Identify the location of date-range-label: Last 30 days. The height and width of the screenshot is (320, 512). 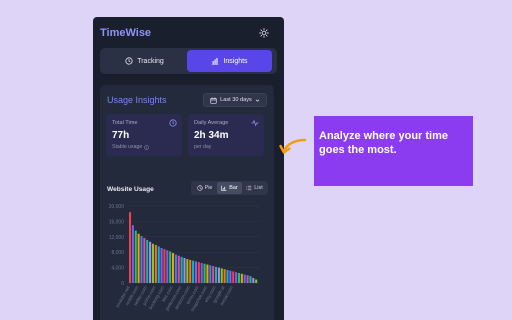
(236, 100).